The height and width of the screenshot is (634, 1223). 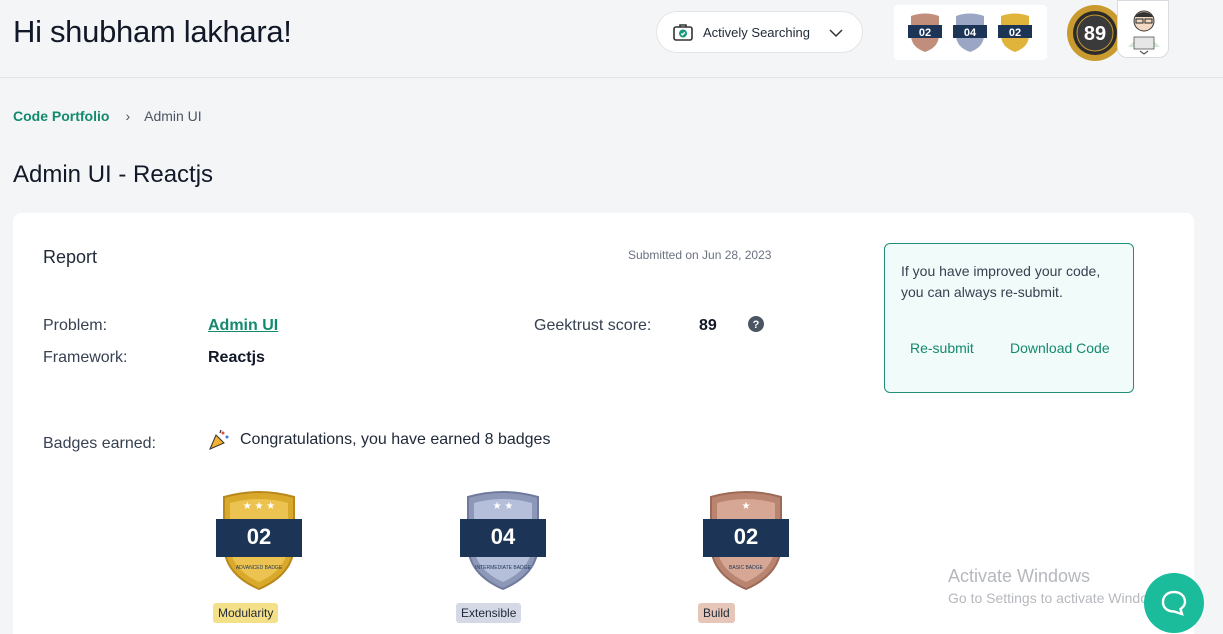 I want to click on report-title: Report, so click(x=70, y=257).